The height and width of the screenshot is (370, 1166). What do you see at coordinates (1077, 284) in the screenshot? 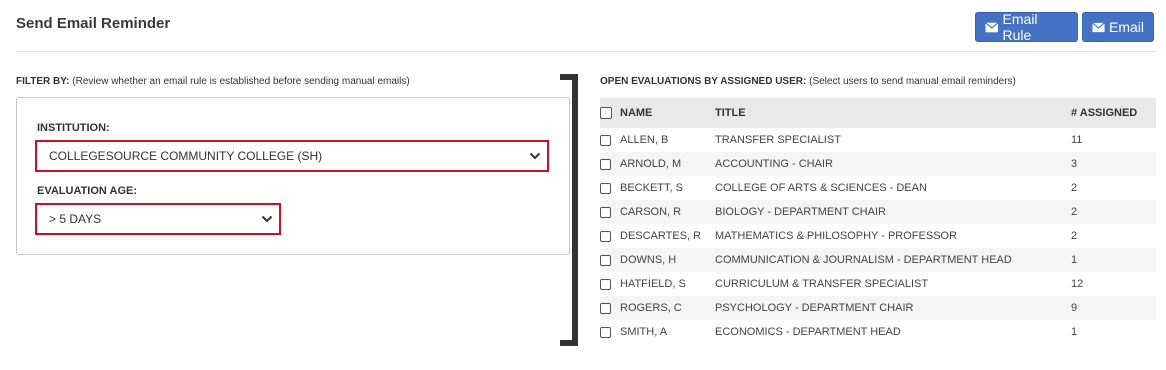
I see `assigned-count: 12` at bounding box center [1077, 284].